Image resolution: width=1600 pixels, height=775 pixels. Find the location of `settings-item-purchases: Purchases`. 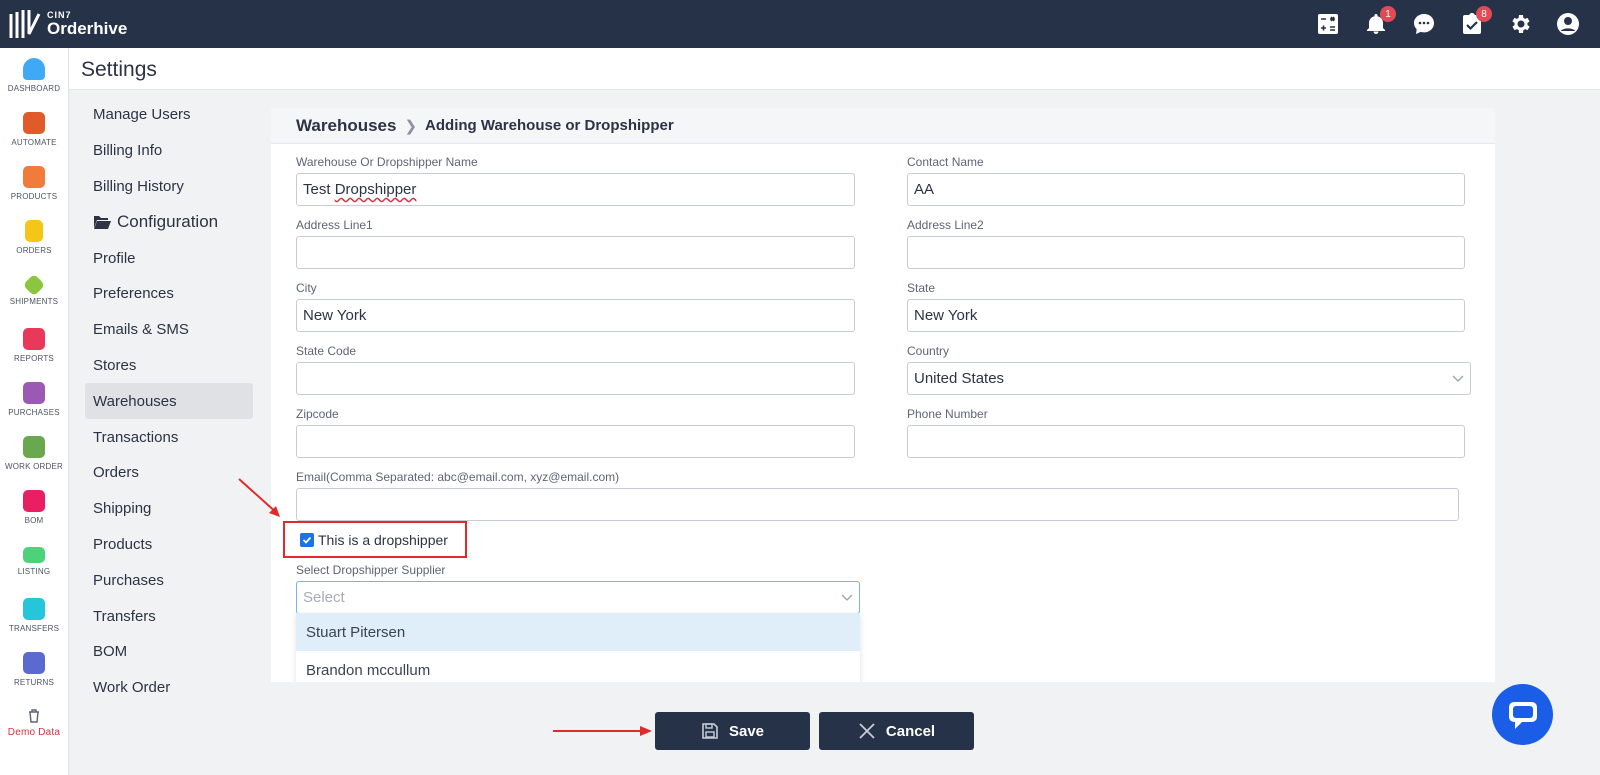

settings-item-purchases: Purchases is located at coordinates (169, 580).